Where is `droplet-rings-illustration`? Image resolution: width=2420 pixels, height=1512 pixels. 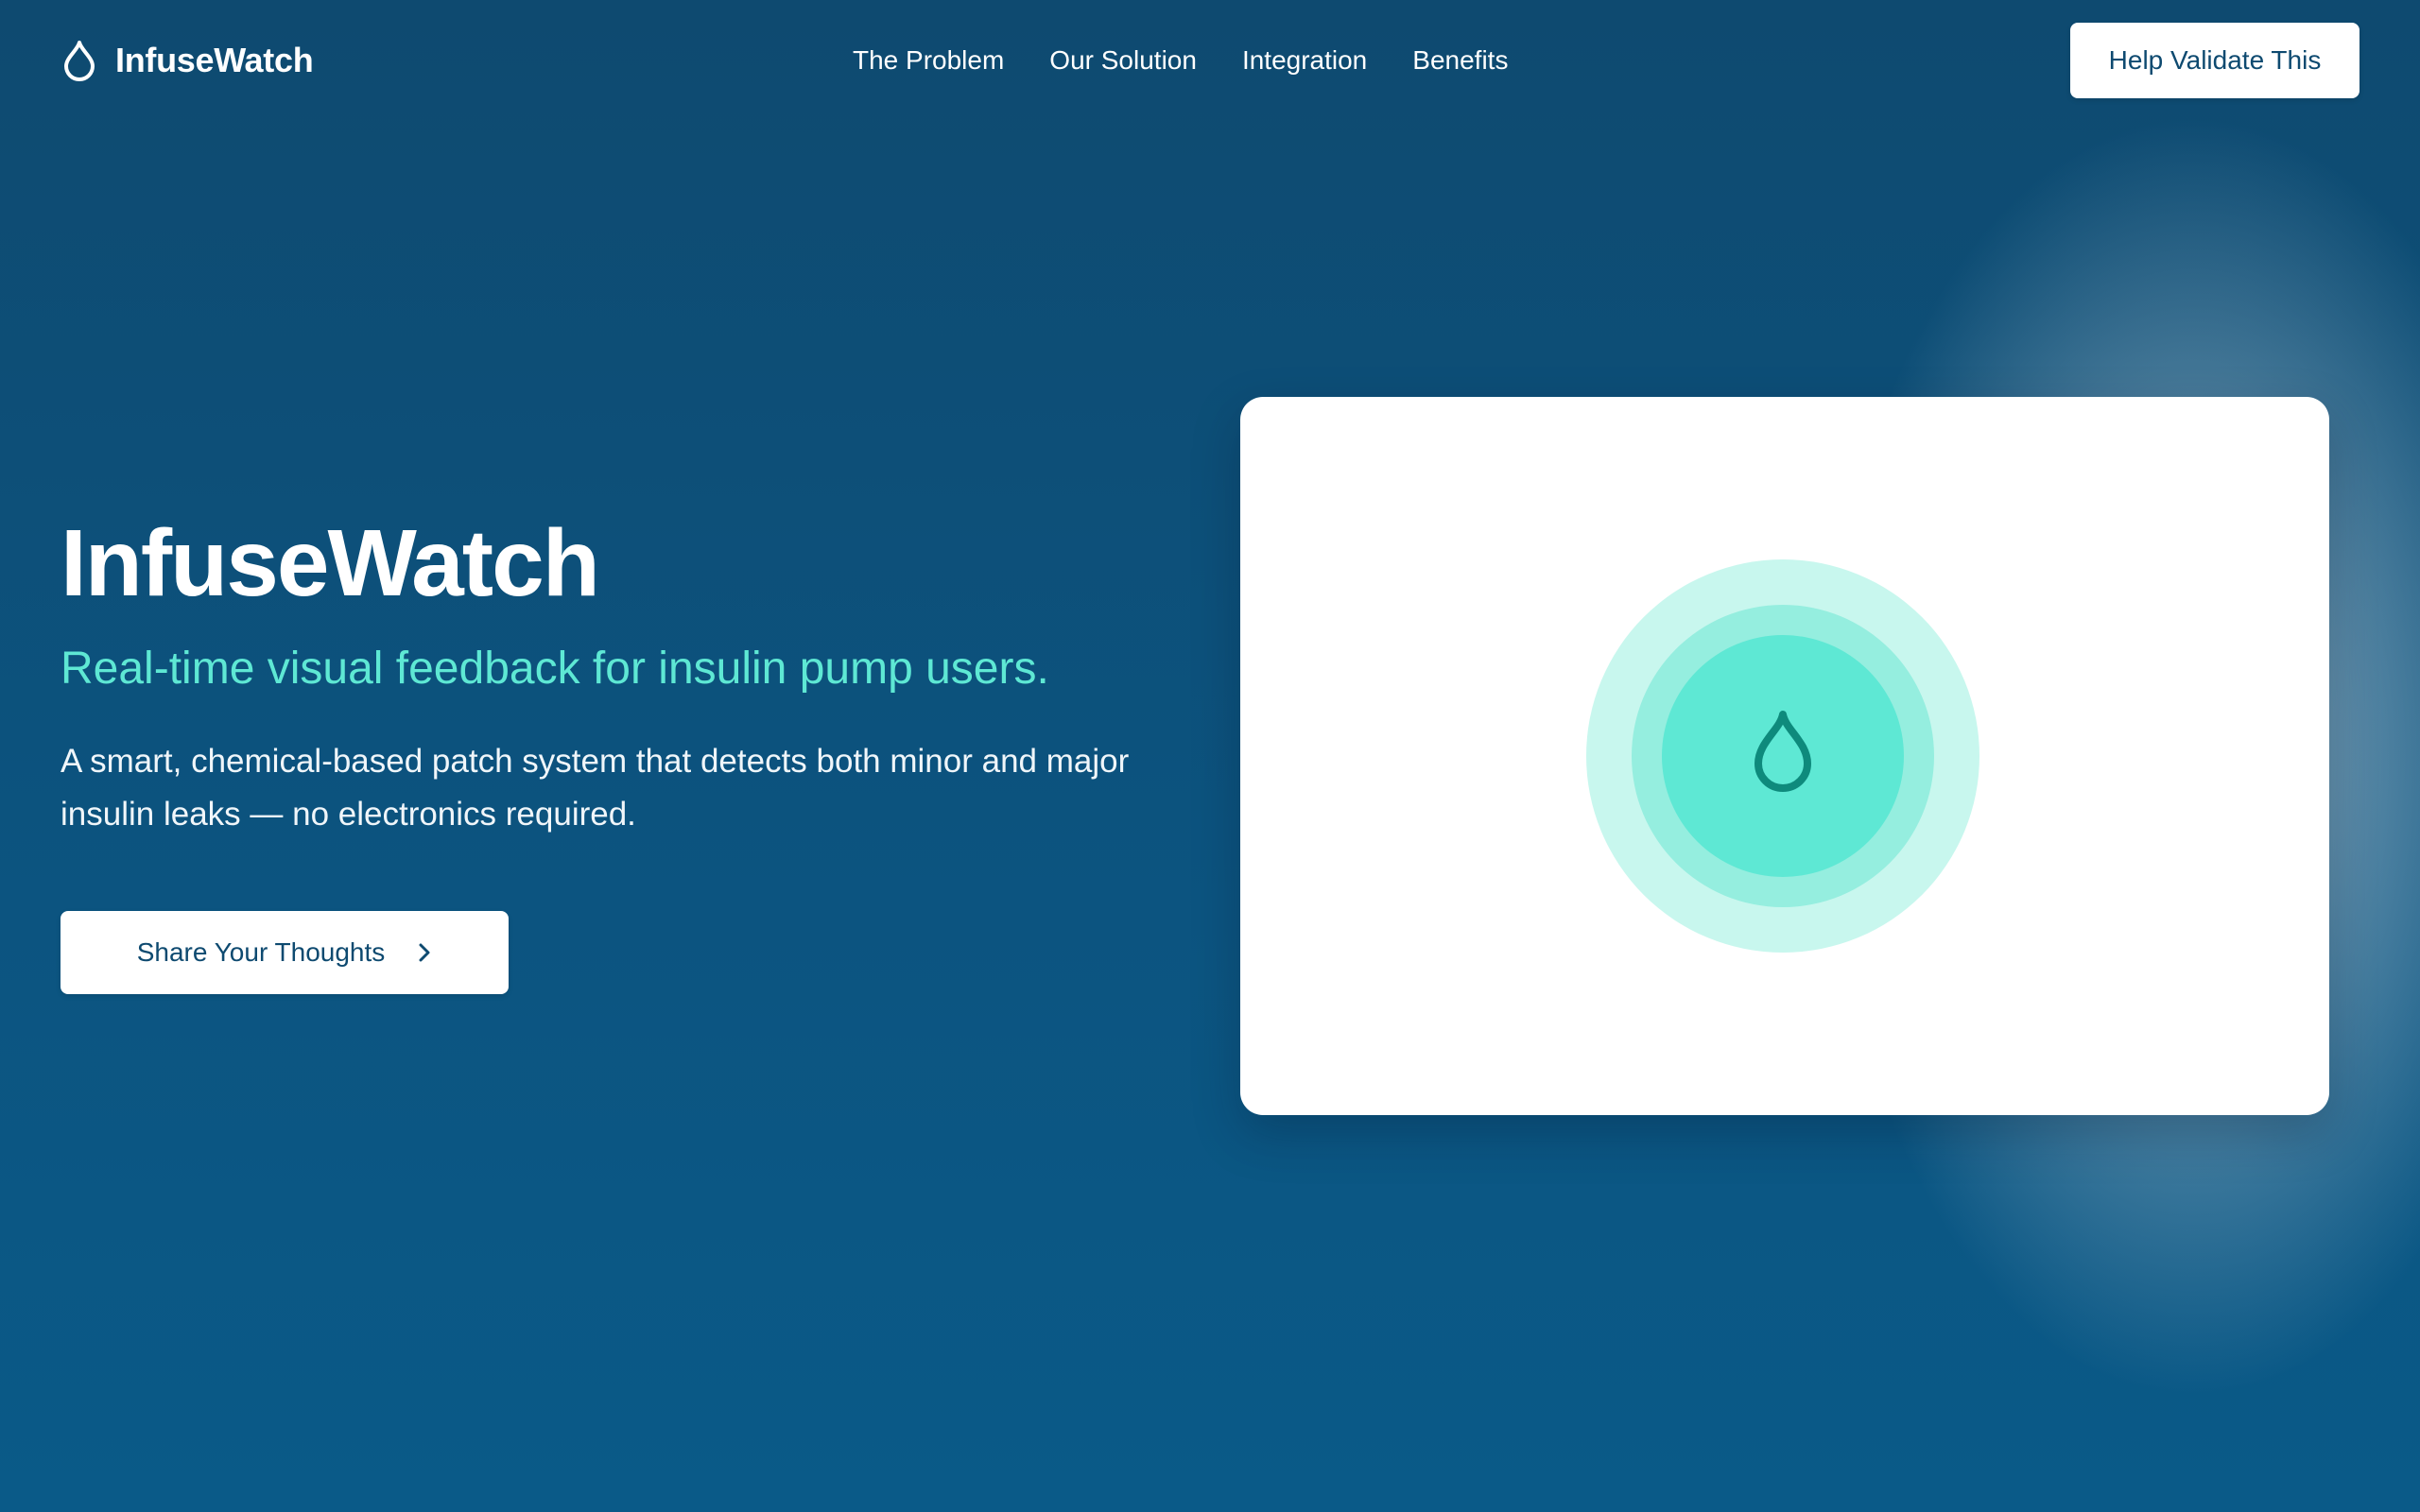
droplet-rings-illustration is located at coordinates (1782, 756).